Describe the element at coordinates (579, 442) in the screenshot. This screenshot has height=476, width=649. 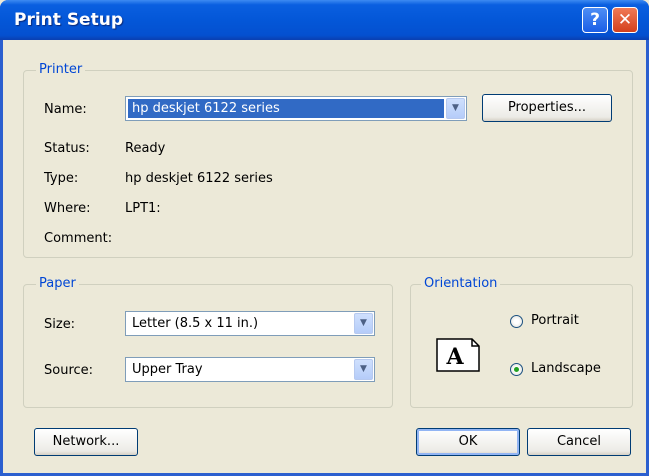
I see `cancel-button: Cancel` at that location.